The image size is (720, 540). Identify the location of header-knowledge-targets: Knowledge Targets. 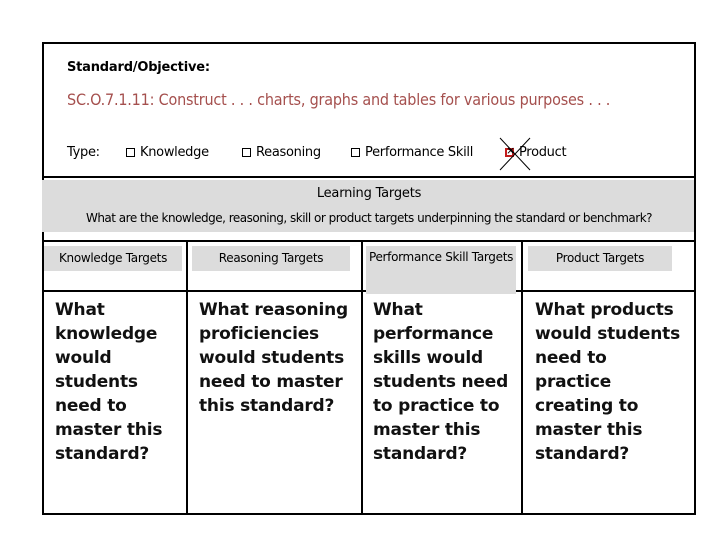
(113, 258).